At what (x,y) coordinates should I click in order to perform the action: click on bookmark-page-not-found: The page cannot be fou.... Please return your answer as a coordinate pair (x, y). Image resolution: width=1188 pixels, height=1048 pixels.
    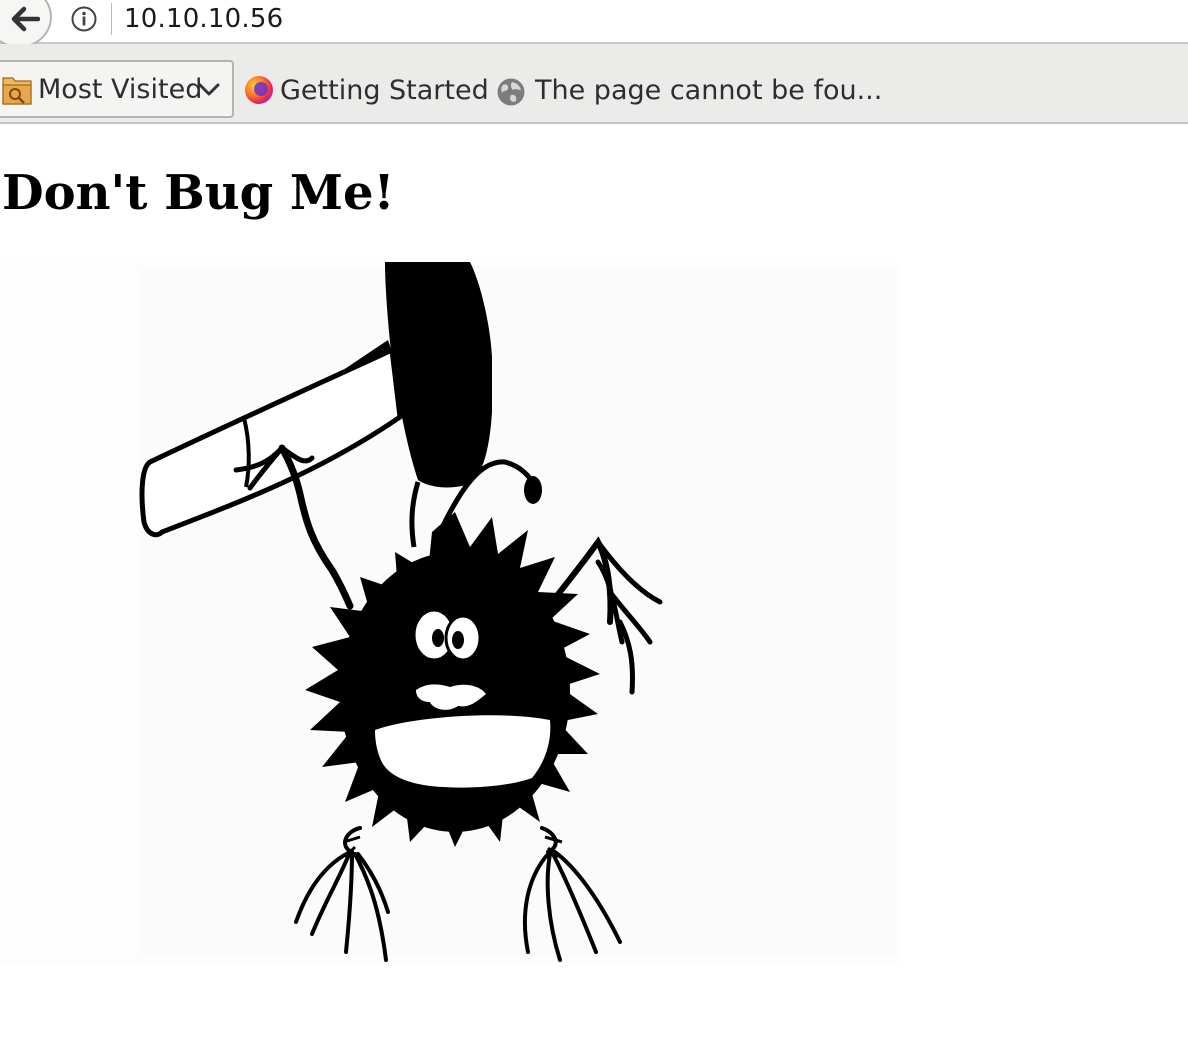
    Looking at the image, I should click on (708, 91).